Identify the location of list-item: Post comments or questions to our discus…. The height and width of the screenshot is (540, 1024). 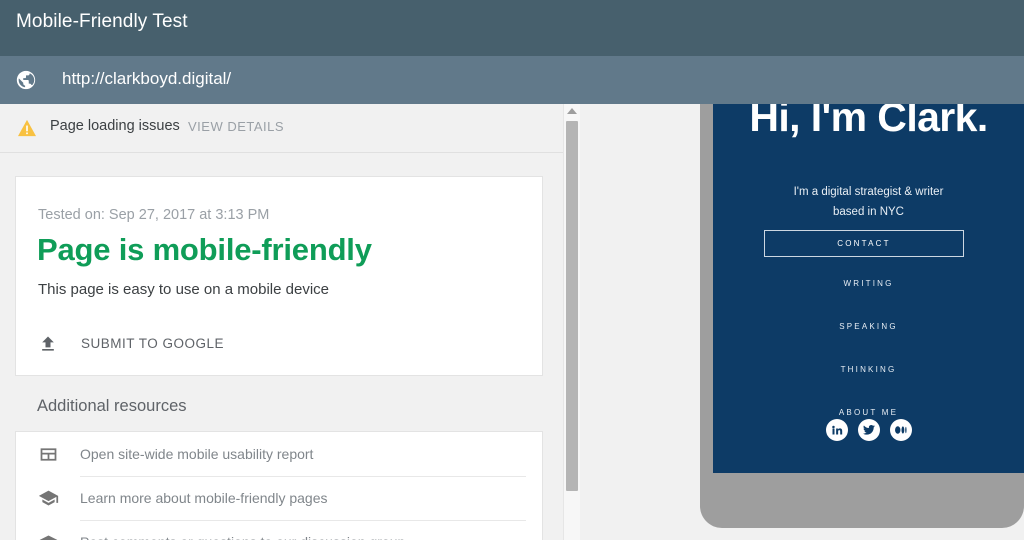
(279, 530).